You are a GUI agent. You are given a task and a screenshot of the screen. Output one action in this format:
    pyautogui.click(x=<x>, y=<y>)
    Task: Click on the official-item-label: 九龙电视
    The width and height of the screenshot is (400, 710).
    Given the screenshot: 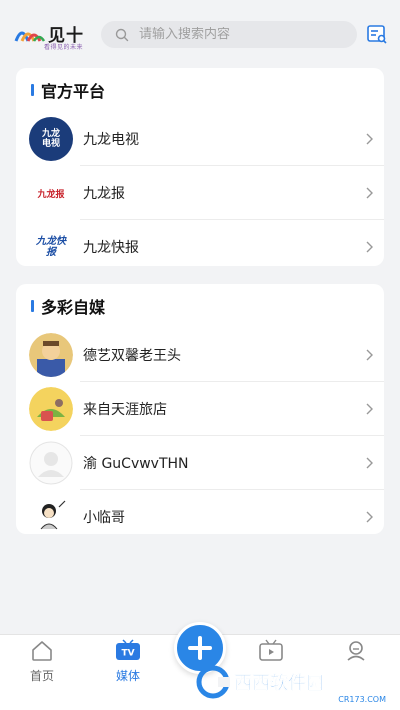 What is the action you would take?
    pyautogui.click(x=111, y=140)
    